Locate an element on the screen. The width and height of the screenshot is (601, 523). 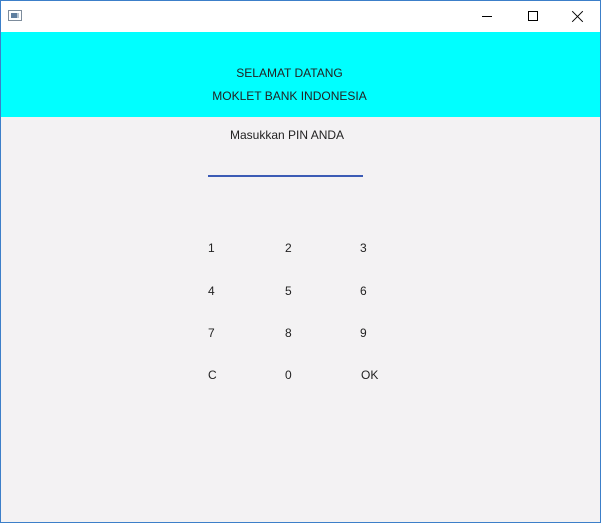
pin-prompt-label: Masukkan PIN ANDA is located at coordinates (287, 135).